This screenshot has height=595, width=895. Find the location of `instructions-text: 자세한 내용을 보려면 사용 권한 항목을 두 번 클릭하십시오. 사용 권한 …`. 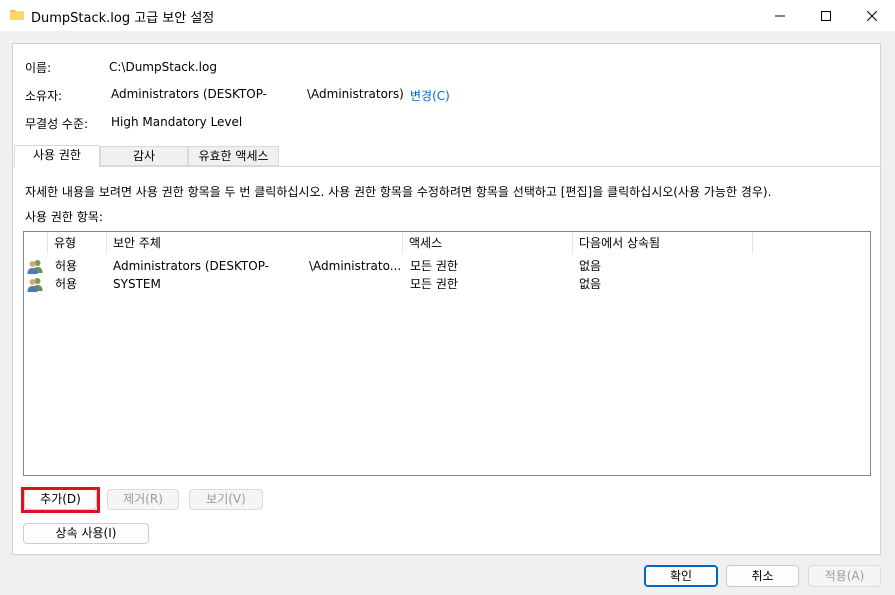

instructions-text: 자세한 내용을 보려면 사용 권한 항목을 두 번 클릭하십시오. 사용 권한 … is located at coordinates (398, 192).